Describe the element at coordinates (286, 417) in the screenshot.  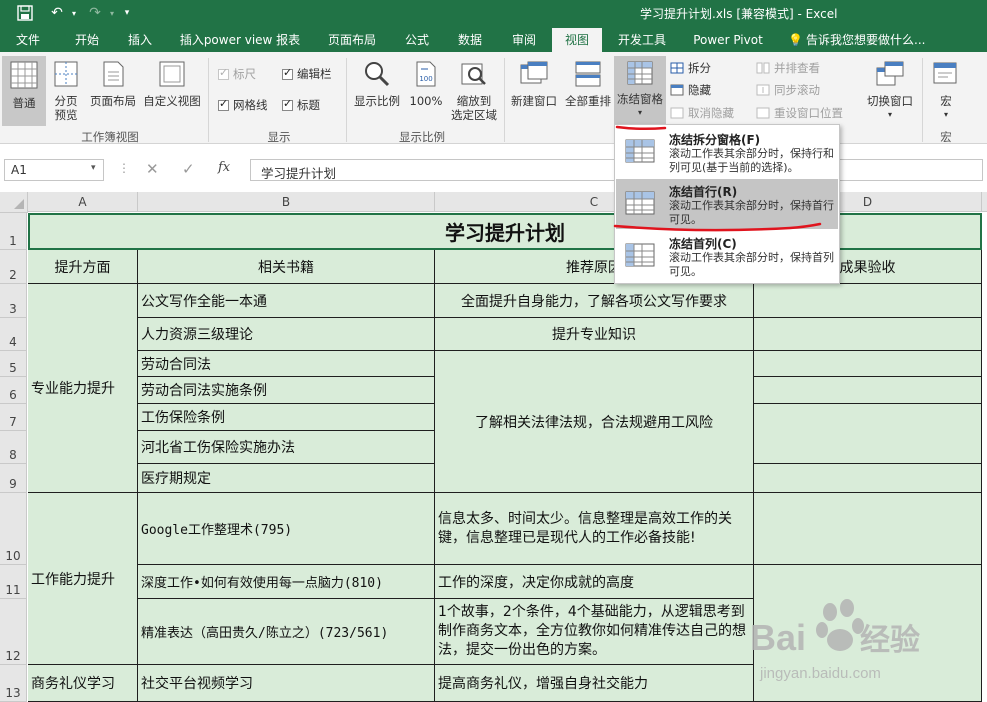
I see `book-cell: 工伤保险条例` at that location.